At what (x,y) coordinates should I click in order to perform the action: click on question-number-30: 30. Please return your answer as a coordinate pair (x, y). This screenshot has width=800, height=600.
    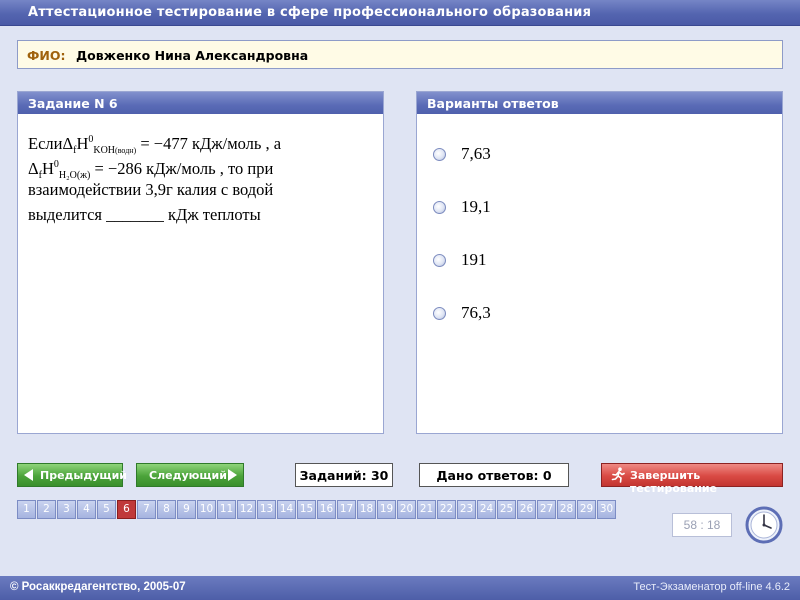
    Looking at the image, I should click on (606, 509).